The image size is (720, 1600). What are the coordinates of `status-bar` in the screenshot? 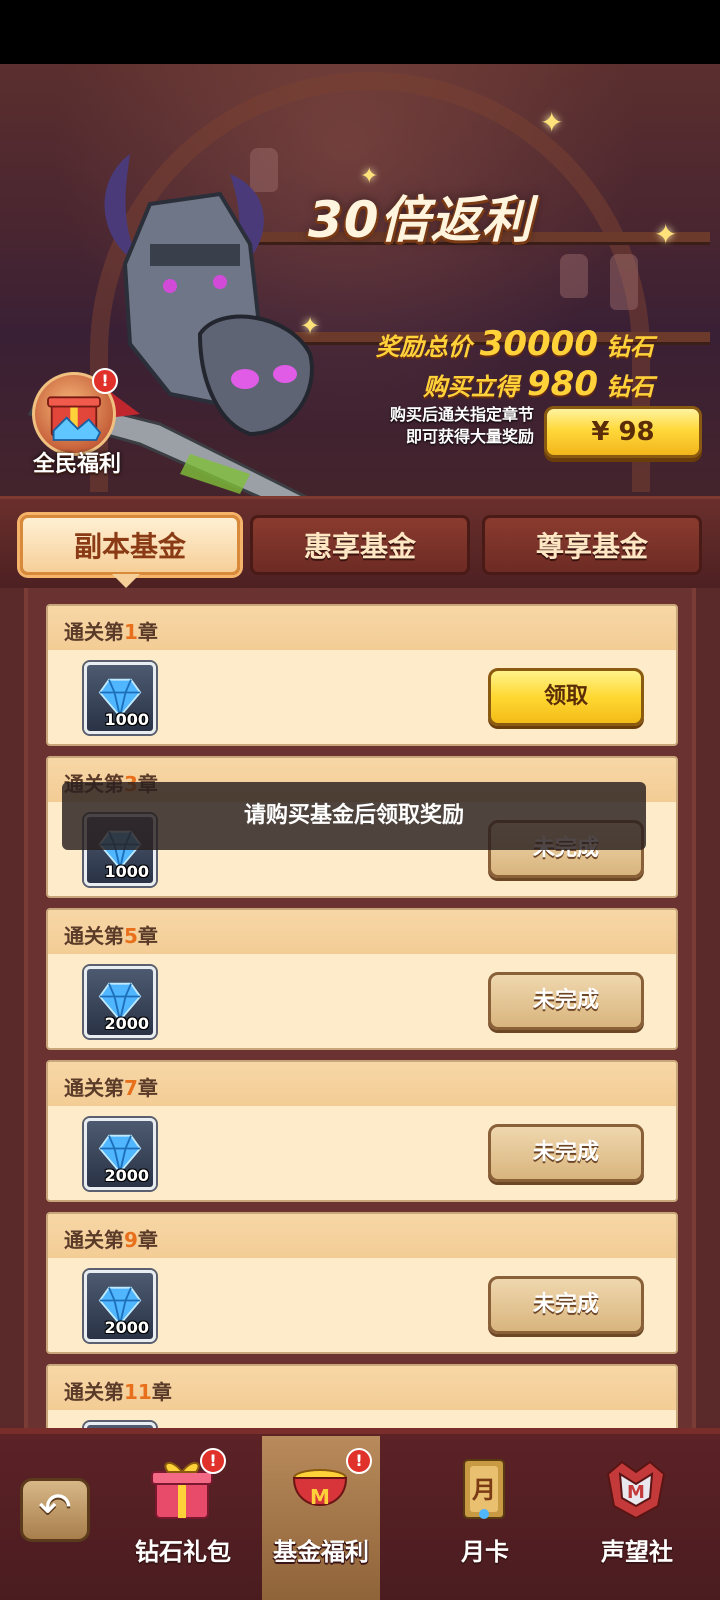 It's located at (360, 32).